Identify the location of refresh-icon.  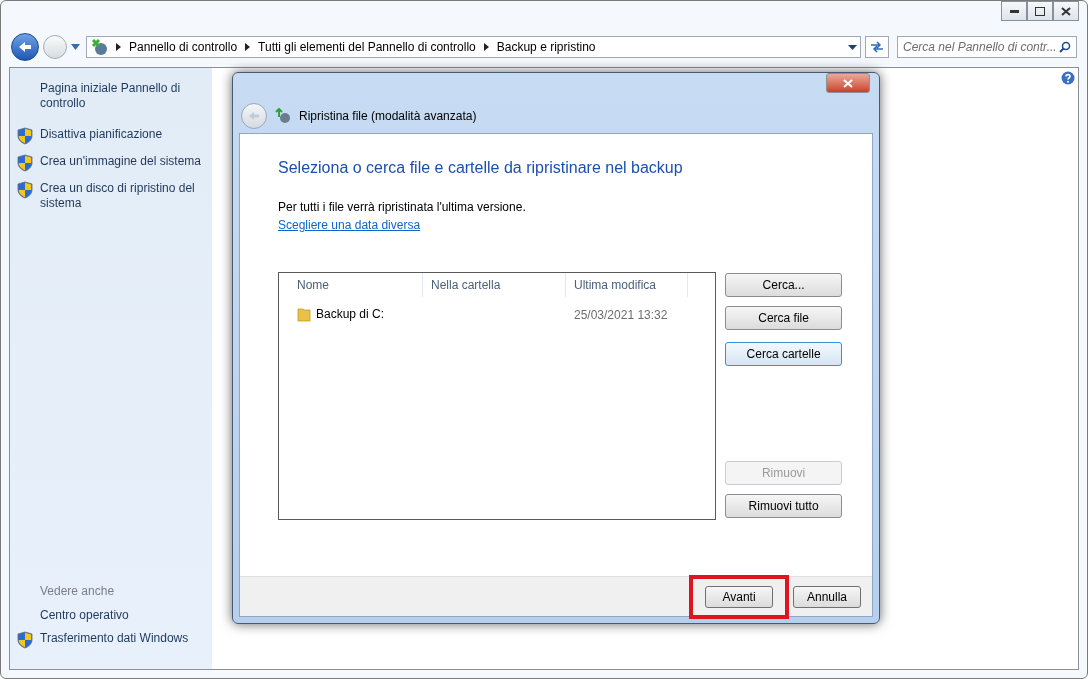
(877, 47).